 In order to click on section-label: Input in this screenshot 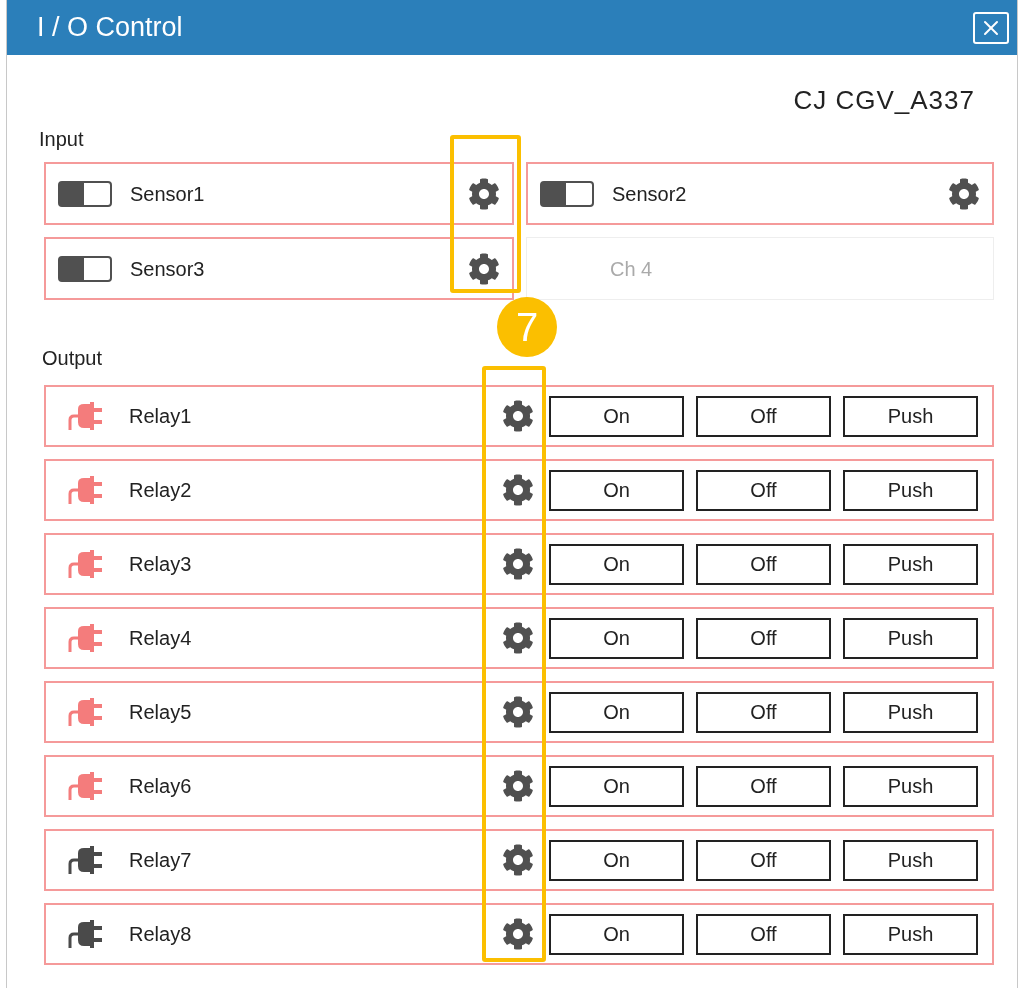, I will do `click(61, 139)`.